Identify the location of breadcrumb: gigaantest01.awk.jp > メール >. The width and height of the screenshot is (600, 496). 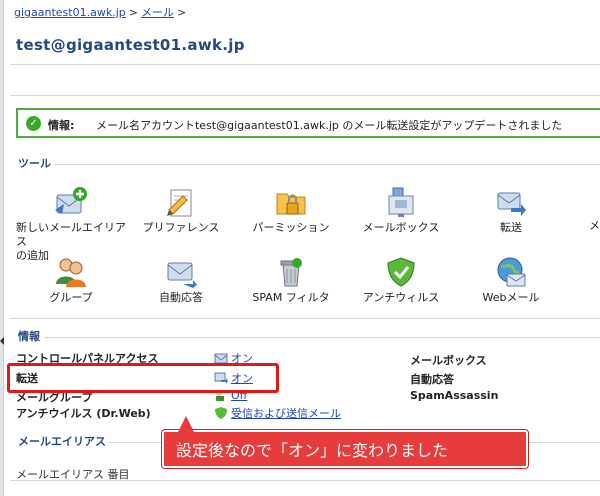
(101, 12).